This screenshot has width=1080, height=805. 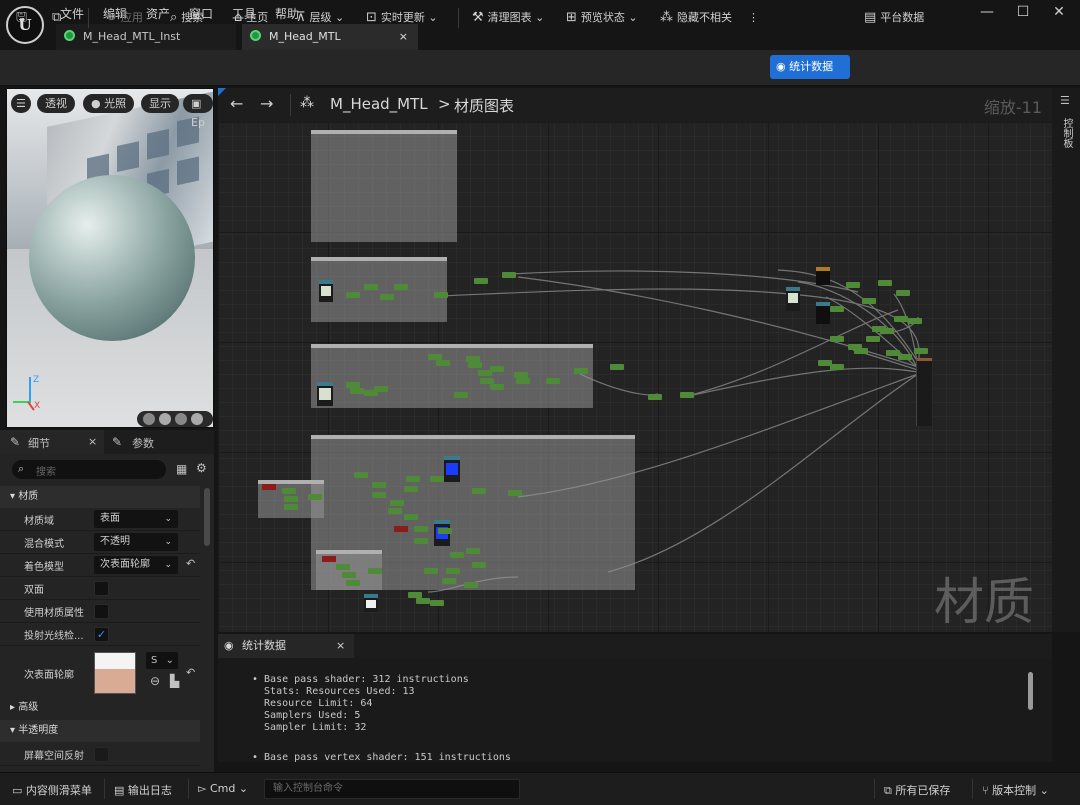 I want to click on apply-button: ↻ 应用, so click(x=124, y=18).